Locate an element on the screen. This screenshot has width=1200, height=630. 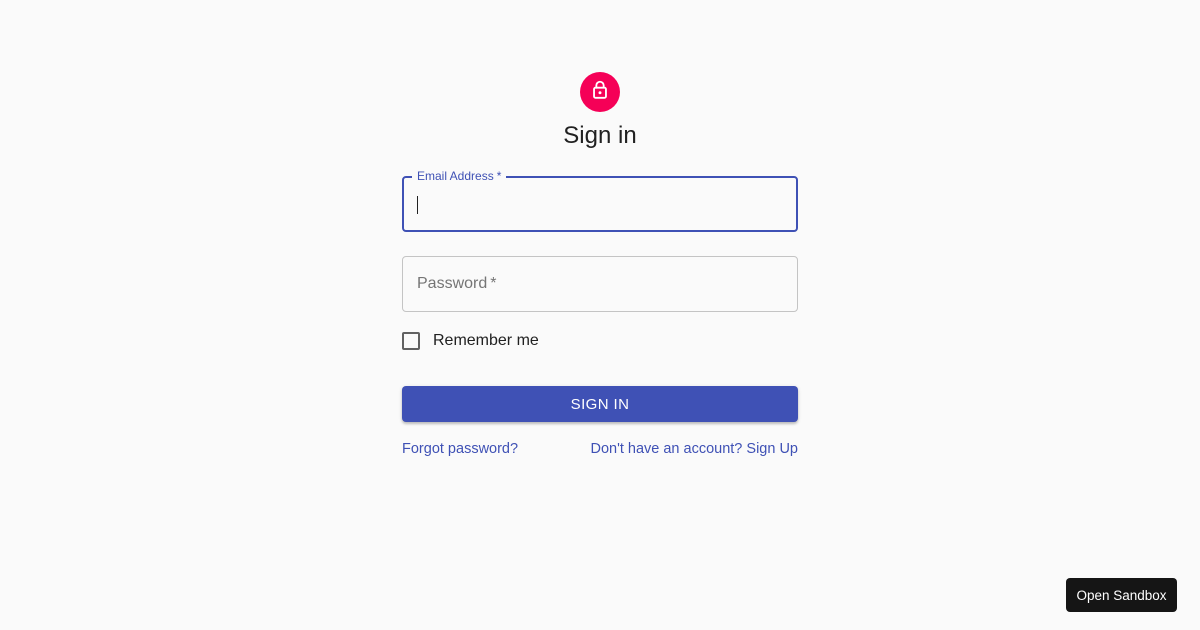
password-required-mark: * is located at coordinates (493, 283).